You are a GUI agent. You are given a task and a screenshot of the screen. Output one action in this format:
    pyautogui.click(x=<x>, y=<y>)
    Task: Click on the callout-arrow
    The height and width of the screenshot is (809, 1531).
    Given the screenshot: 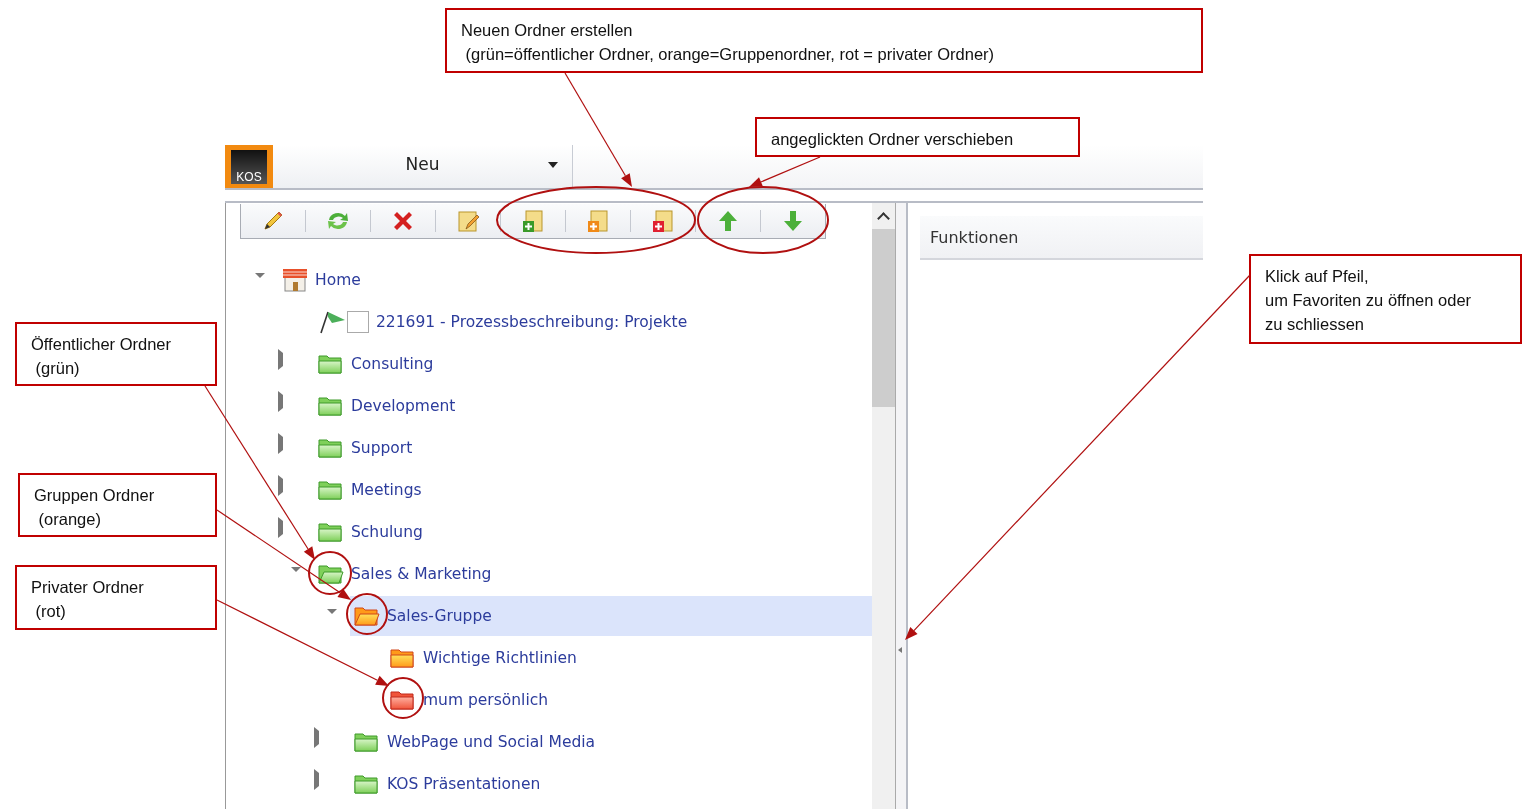 What is the action you would take?
    pyautogui.click(x=785, y=171)
    